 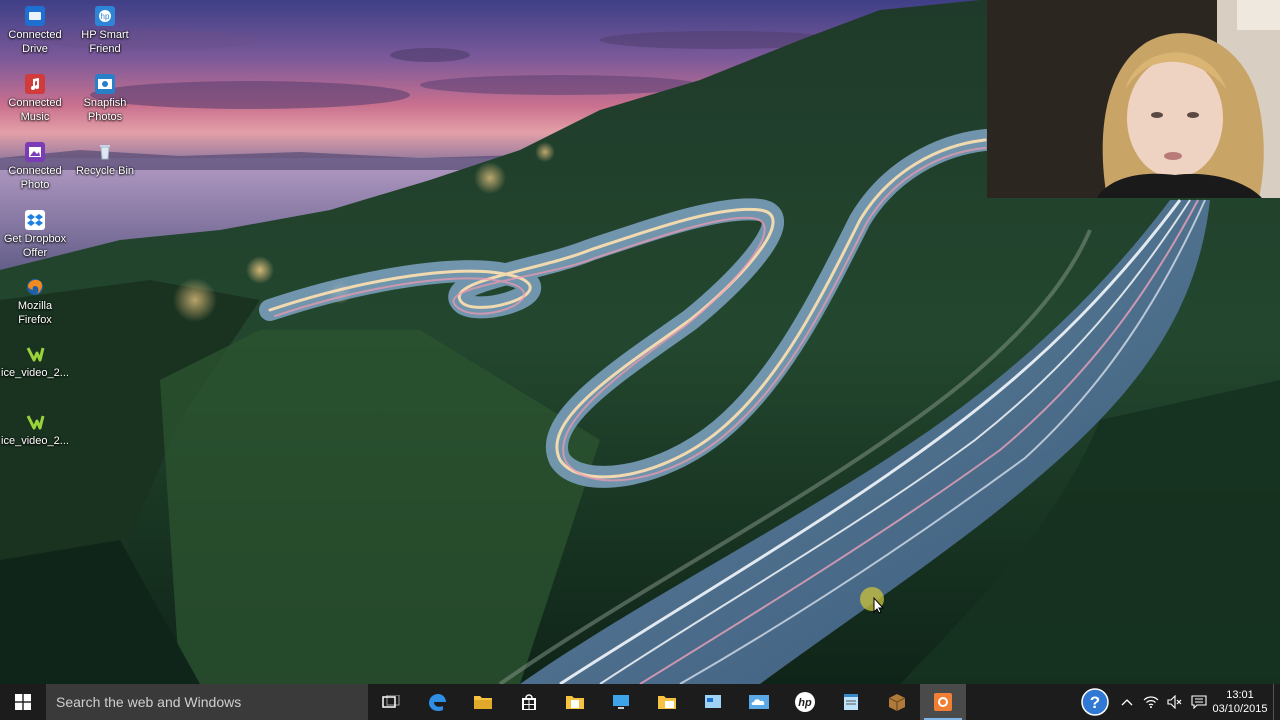 I want to click on taskbar-store-button, so click(x=529, y=702).